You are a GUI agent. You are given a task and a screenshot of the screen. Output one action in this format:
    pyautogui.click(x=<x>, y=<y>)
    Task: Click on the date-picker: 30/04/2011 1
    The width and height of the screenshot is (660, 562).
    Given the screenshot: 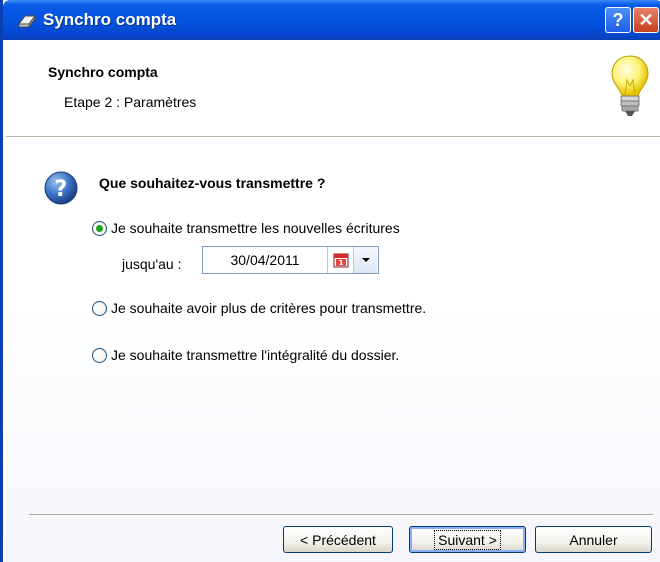 What is the action you would take?
    pyautogui.click(x=290, y=260)
    